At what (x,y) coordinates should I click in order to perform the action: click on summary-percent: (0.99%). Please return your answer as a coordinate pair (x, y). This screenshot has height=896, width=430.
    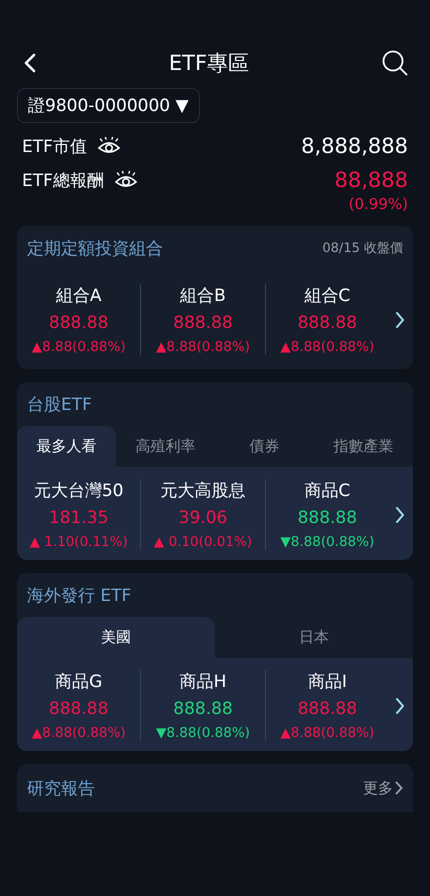
    Looking at the image, I should click on (378, 204).